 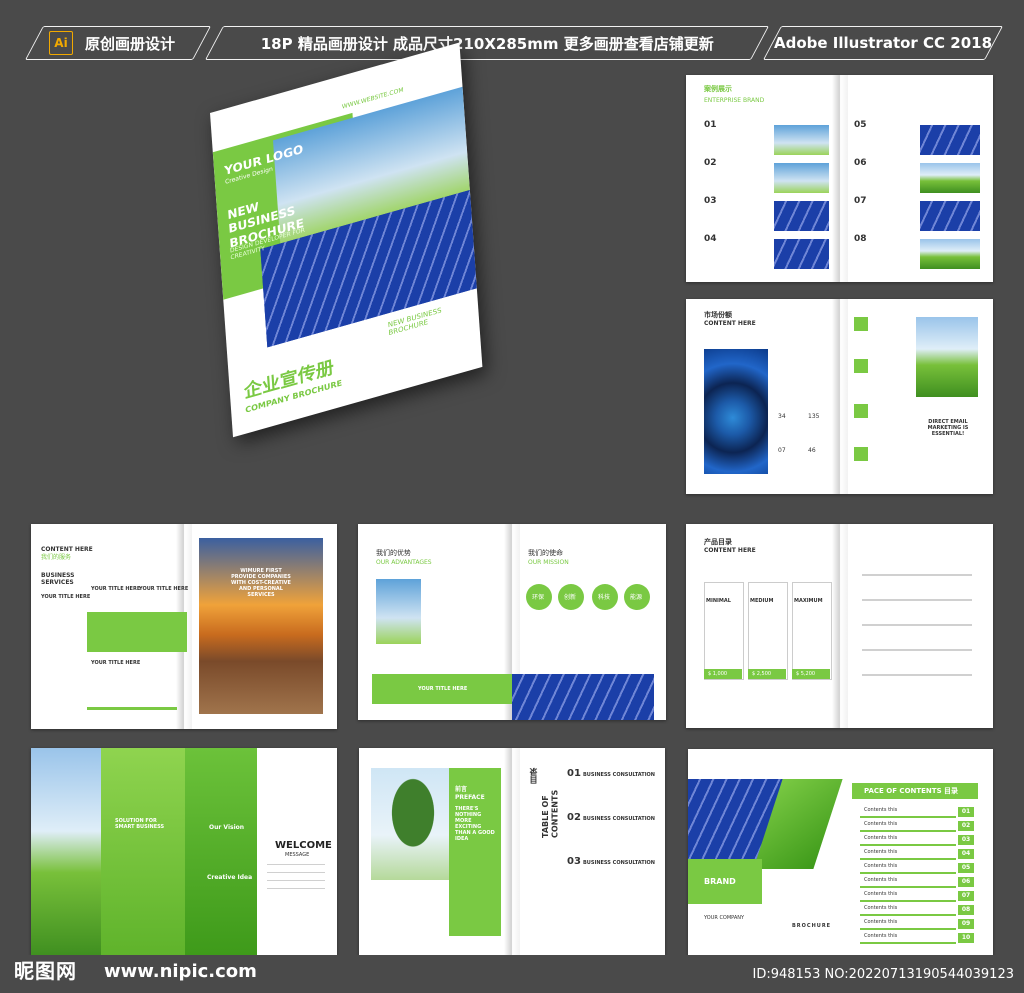 What do you see at coordinates (966, 840) in the screenshot?
I see `contents-row-number: 03` at bounding box center [966, 840].